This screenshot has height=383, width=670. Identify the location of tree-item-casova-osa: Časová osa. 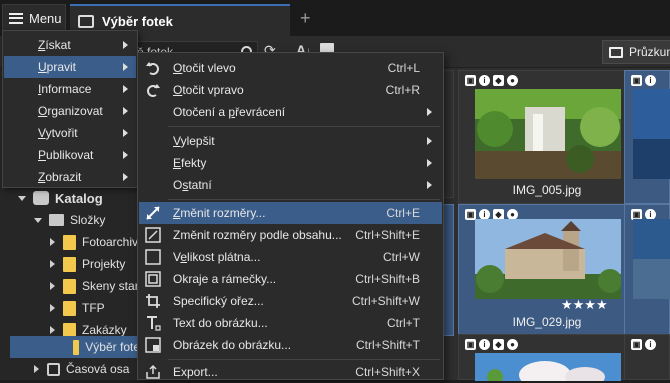
(70, 369).